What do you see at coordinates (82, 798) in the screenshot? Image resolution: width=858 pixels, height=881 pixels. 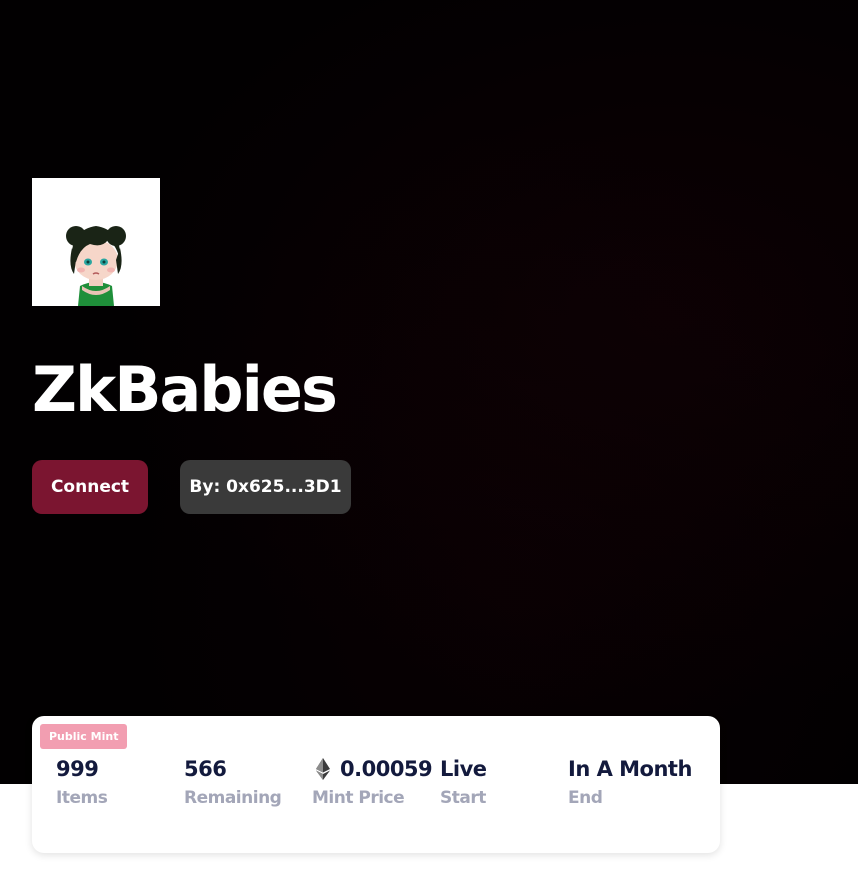 I see `stat-label: Items` at bounding box center [82, 798].